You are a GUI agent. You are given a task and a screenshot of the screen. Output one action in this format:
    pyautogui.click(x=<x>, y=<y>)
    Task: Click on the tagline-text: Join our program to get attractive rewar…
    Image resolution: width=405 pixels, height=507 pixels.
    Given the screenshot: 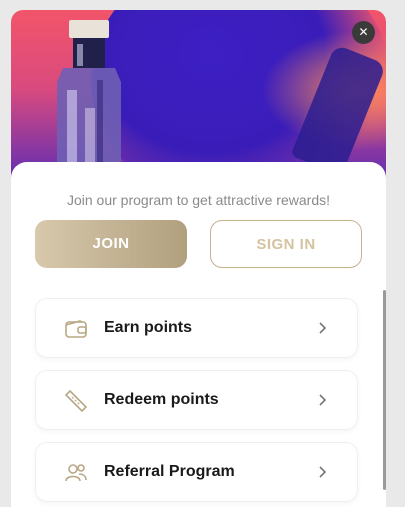 What is the action you would take?
    pyautogui.click(x=198, y=200)
    